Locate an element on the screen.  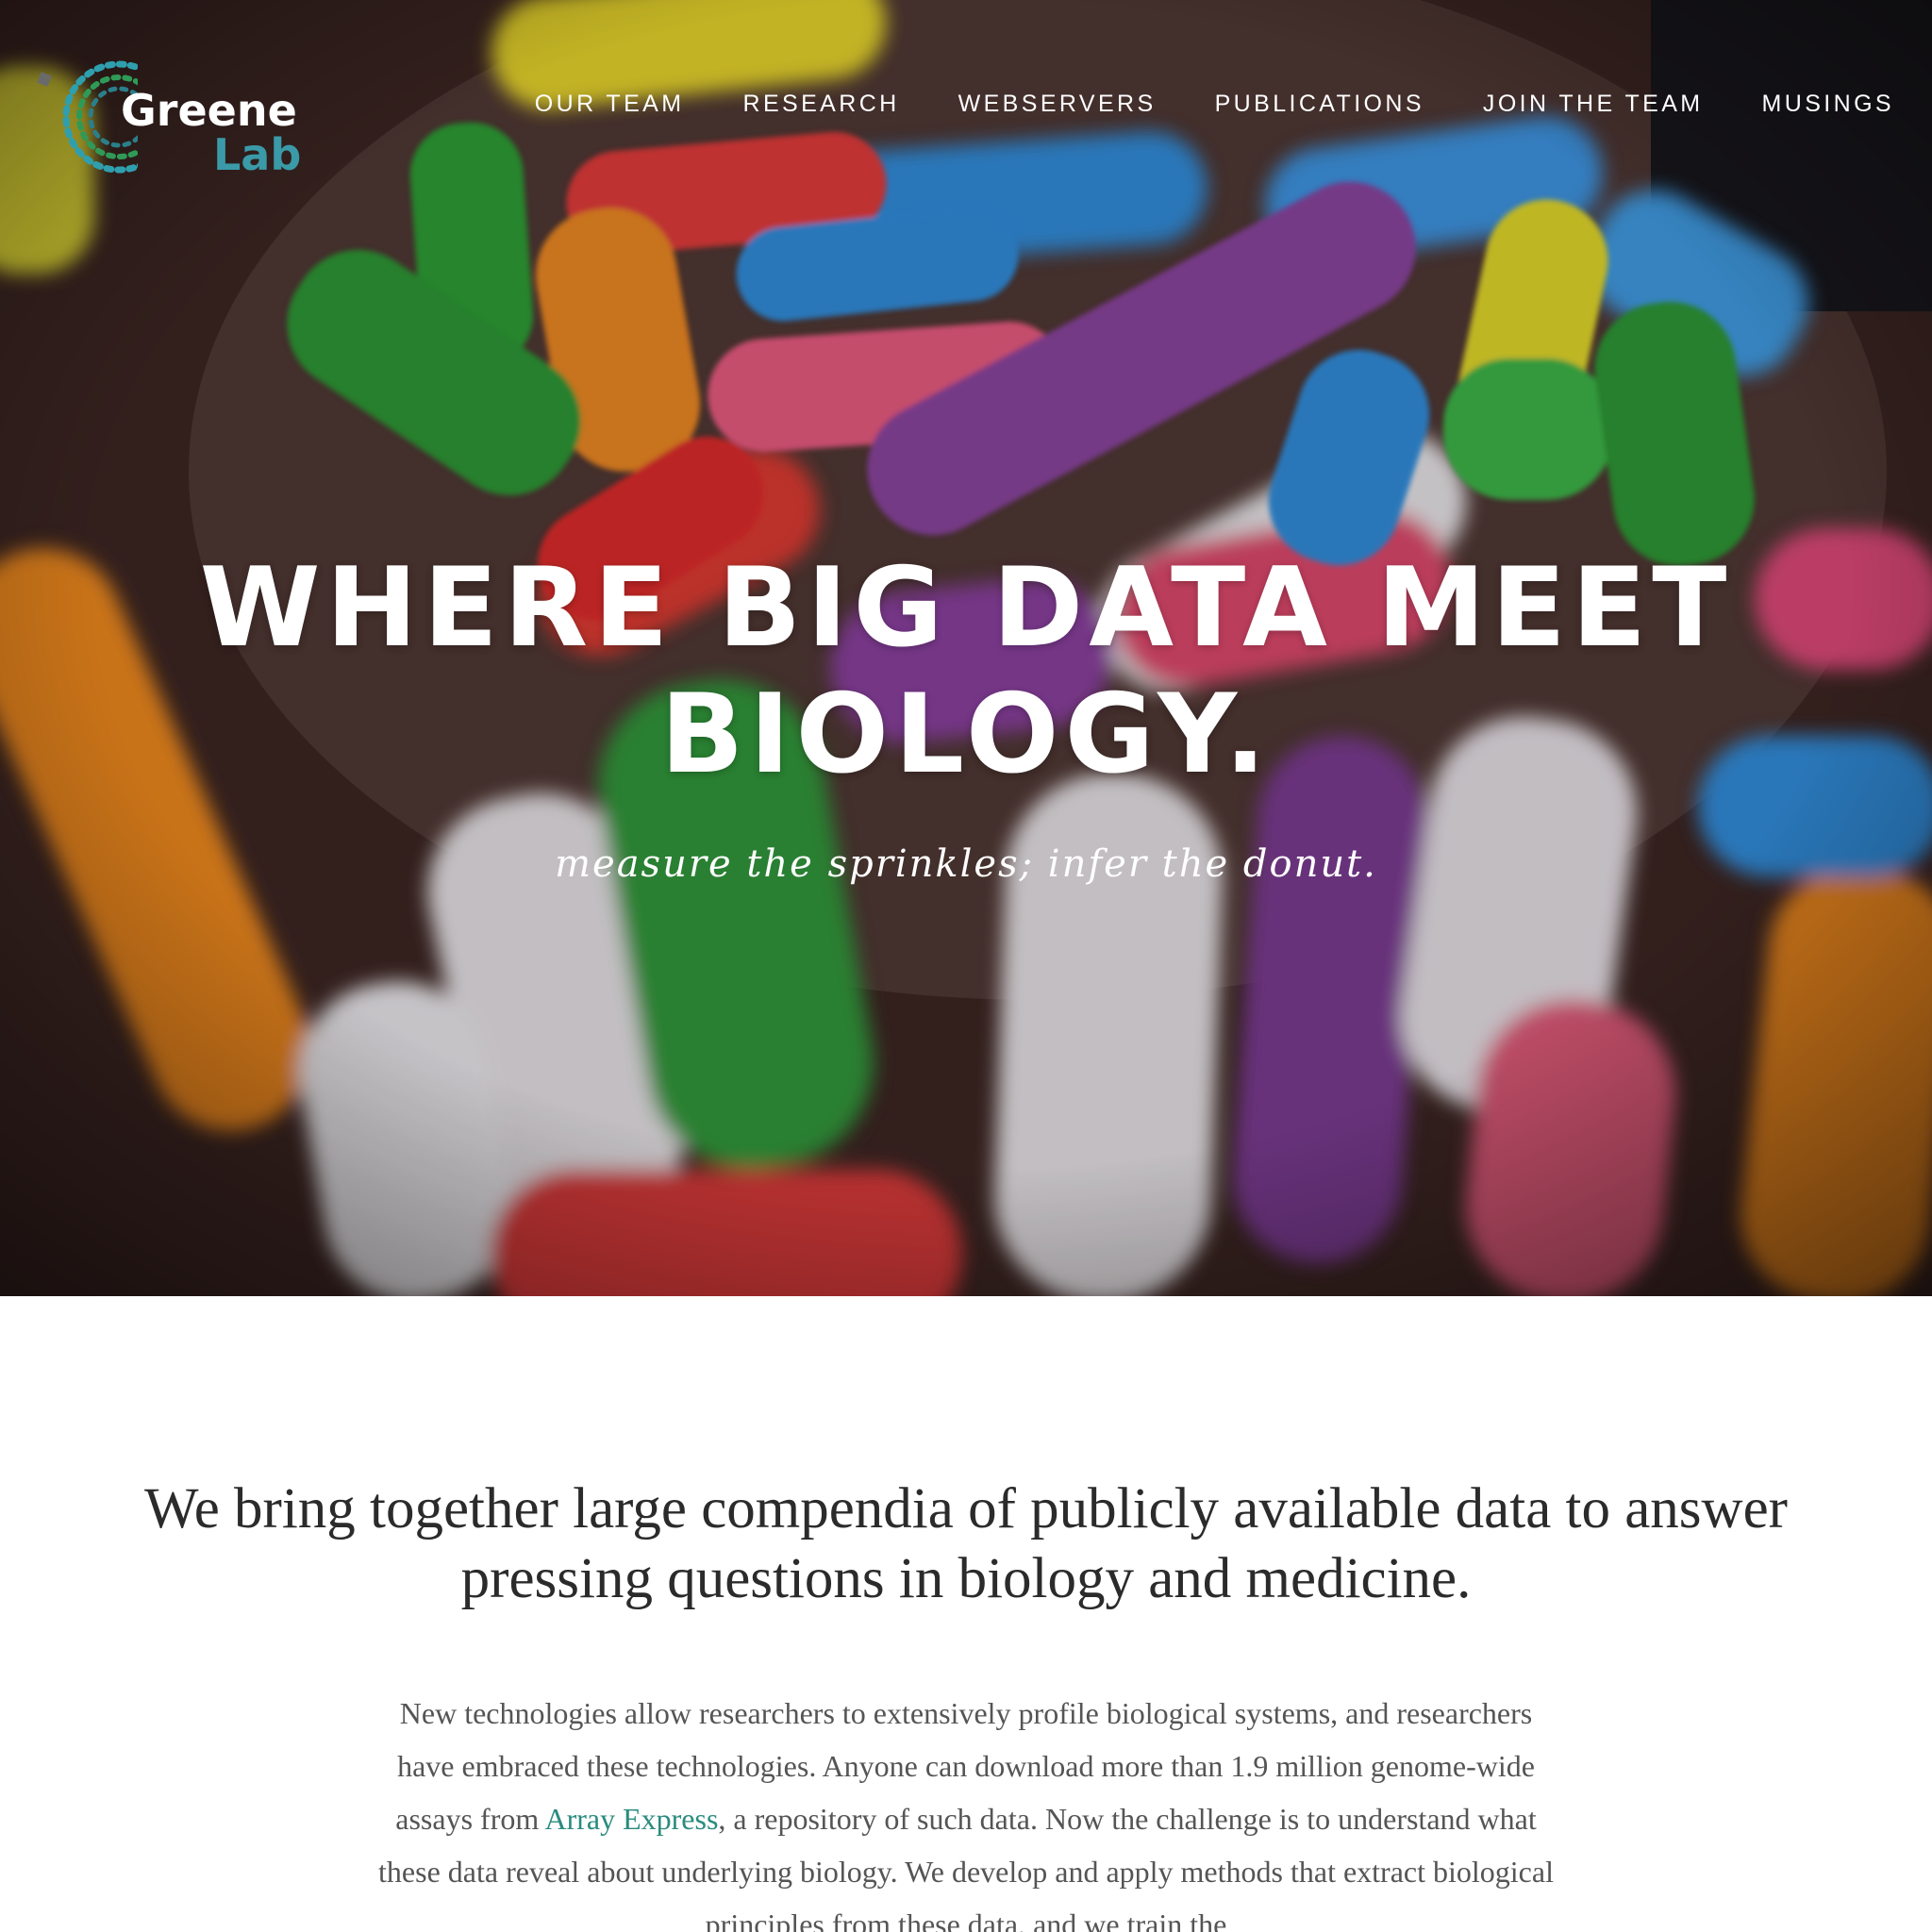
hero-tagline: measure the sprinkles; infer the donut. is located at coordinates (966, 864).